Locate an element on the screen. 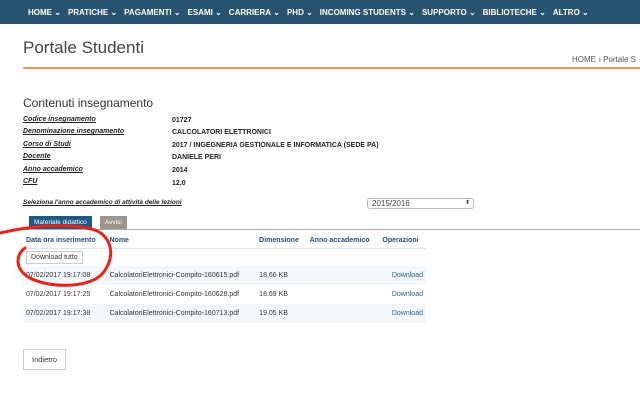 This screenshot has width=640, height=400. nav-phd: PHD ⌄ is located at coordinates (300, 12).